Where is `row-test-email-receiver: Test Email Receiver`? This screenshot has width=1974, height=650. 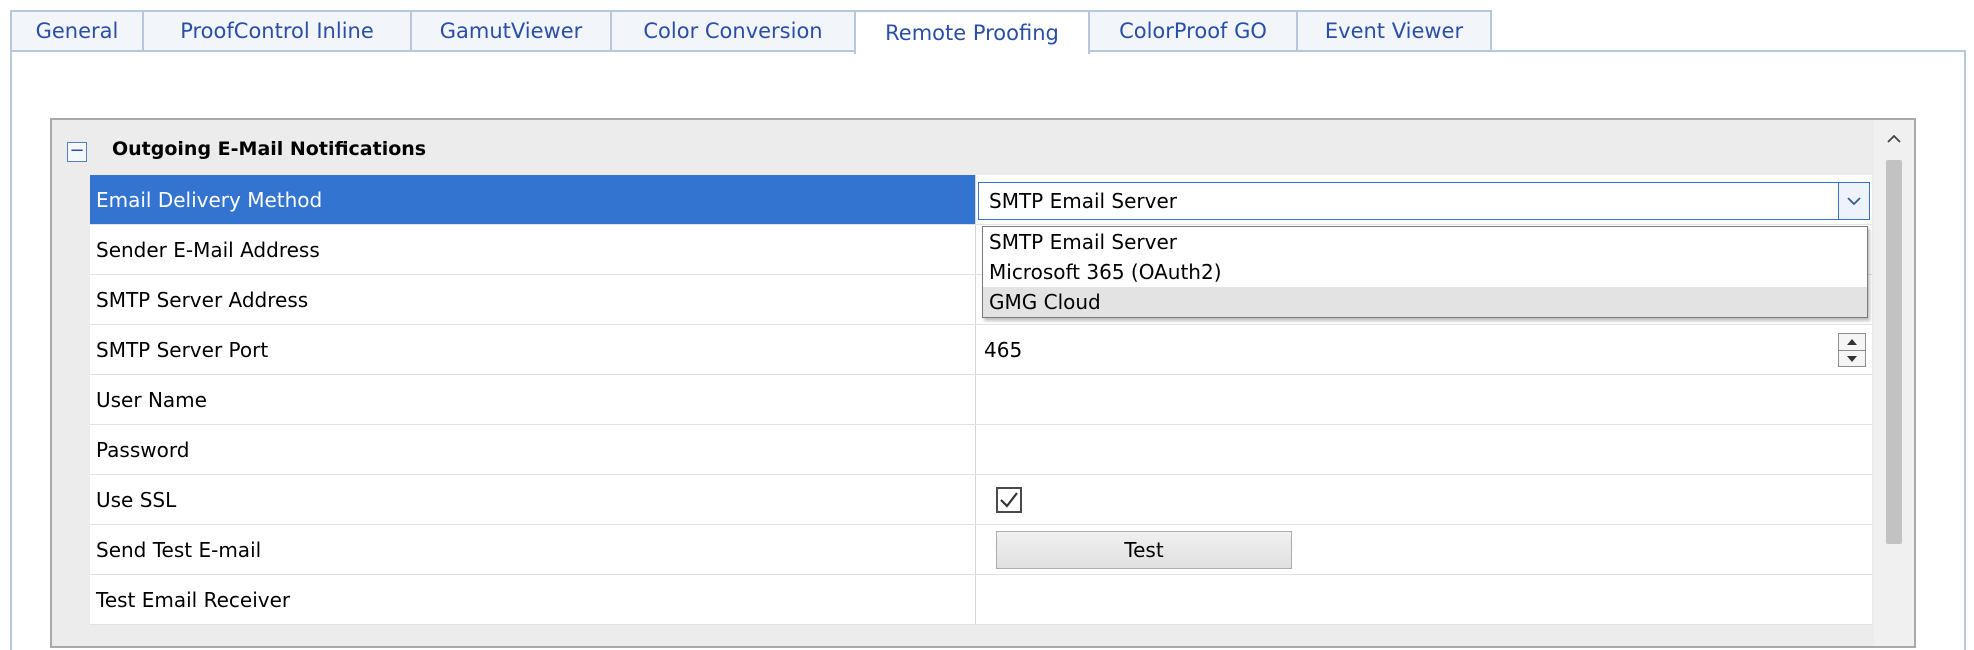
row-test-email-receiver: Test Email Receiver is located at coordinates (981, 600).